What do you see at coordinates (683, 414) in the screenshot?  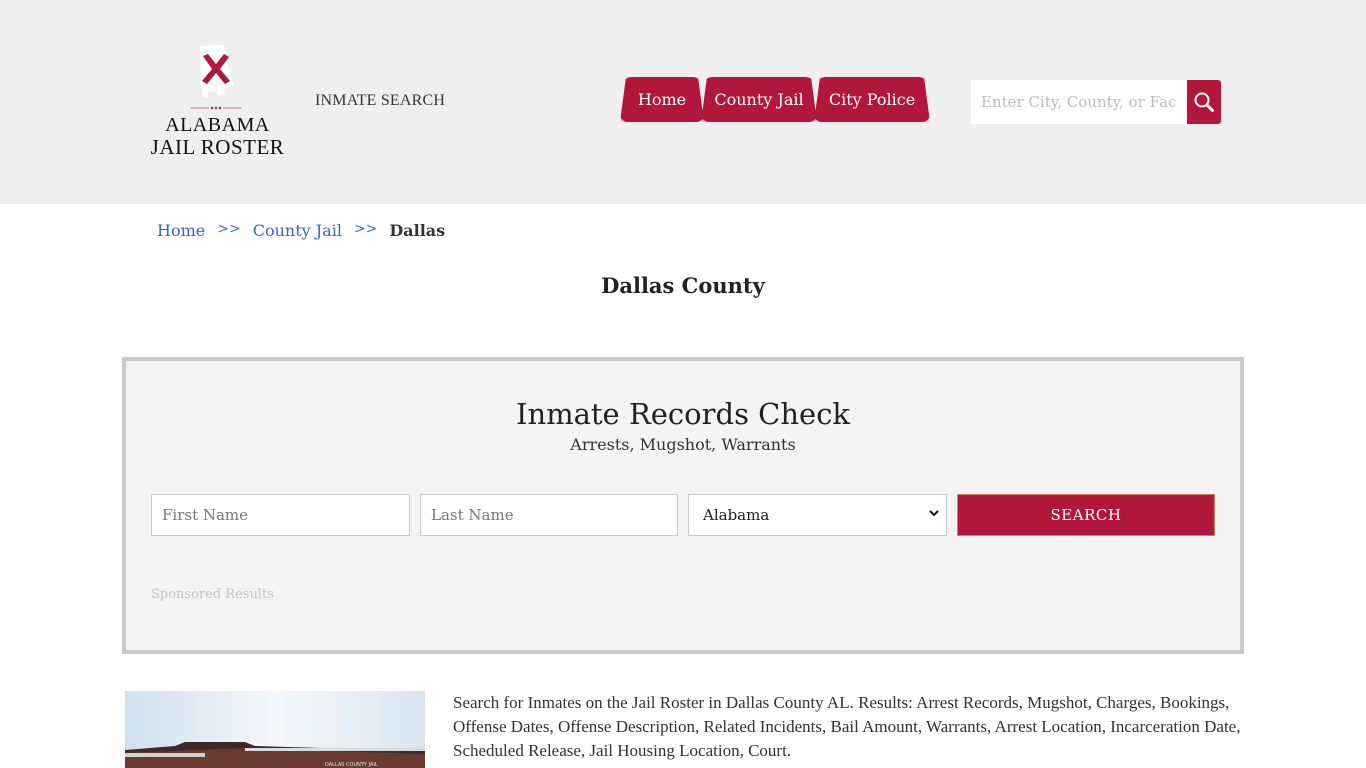 I see `records-check-title: Inmate Records Check` at bounding box center [683, 414].